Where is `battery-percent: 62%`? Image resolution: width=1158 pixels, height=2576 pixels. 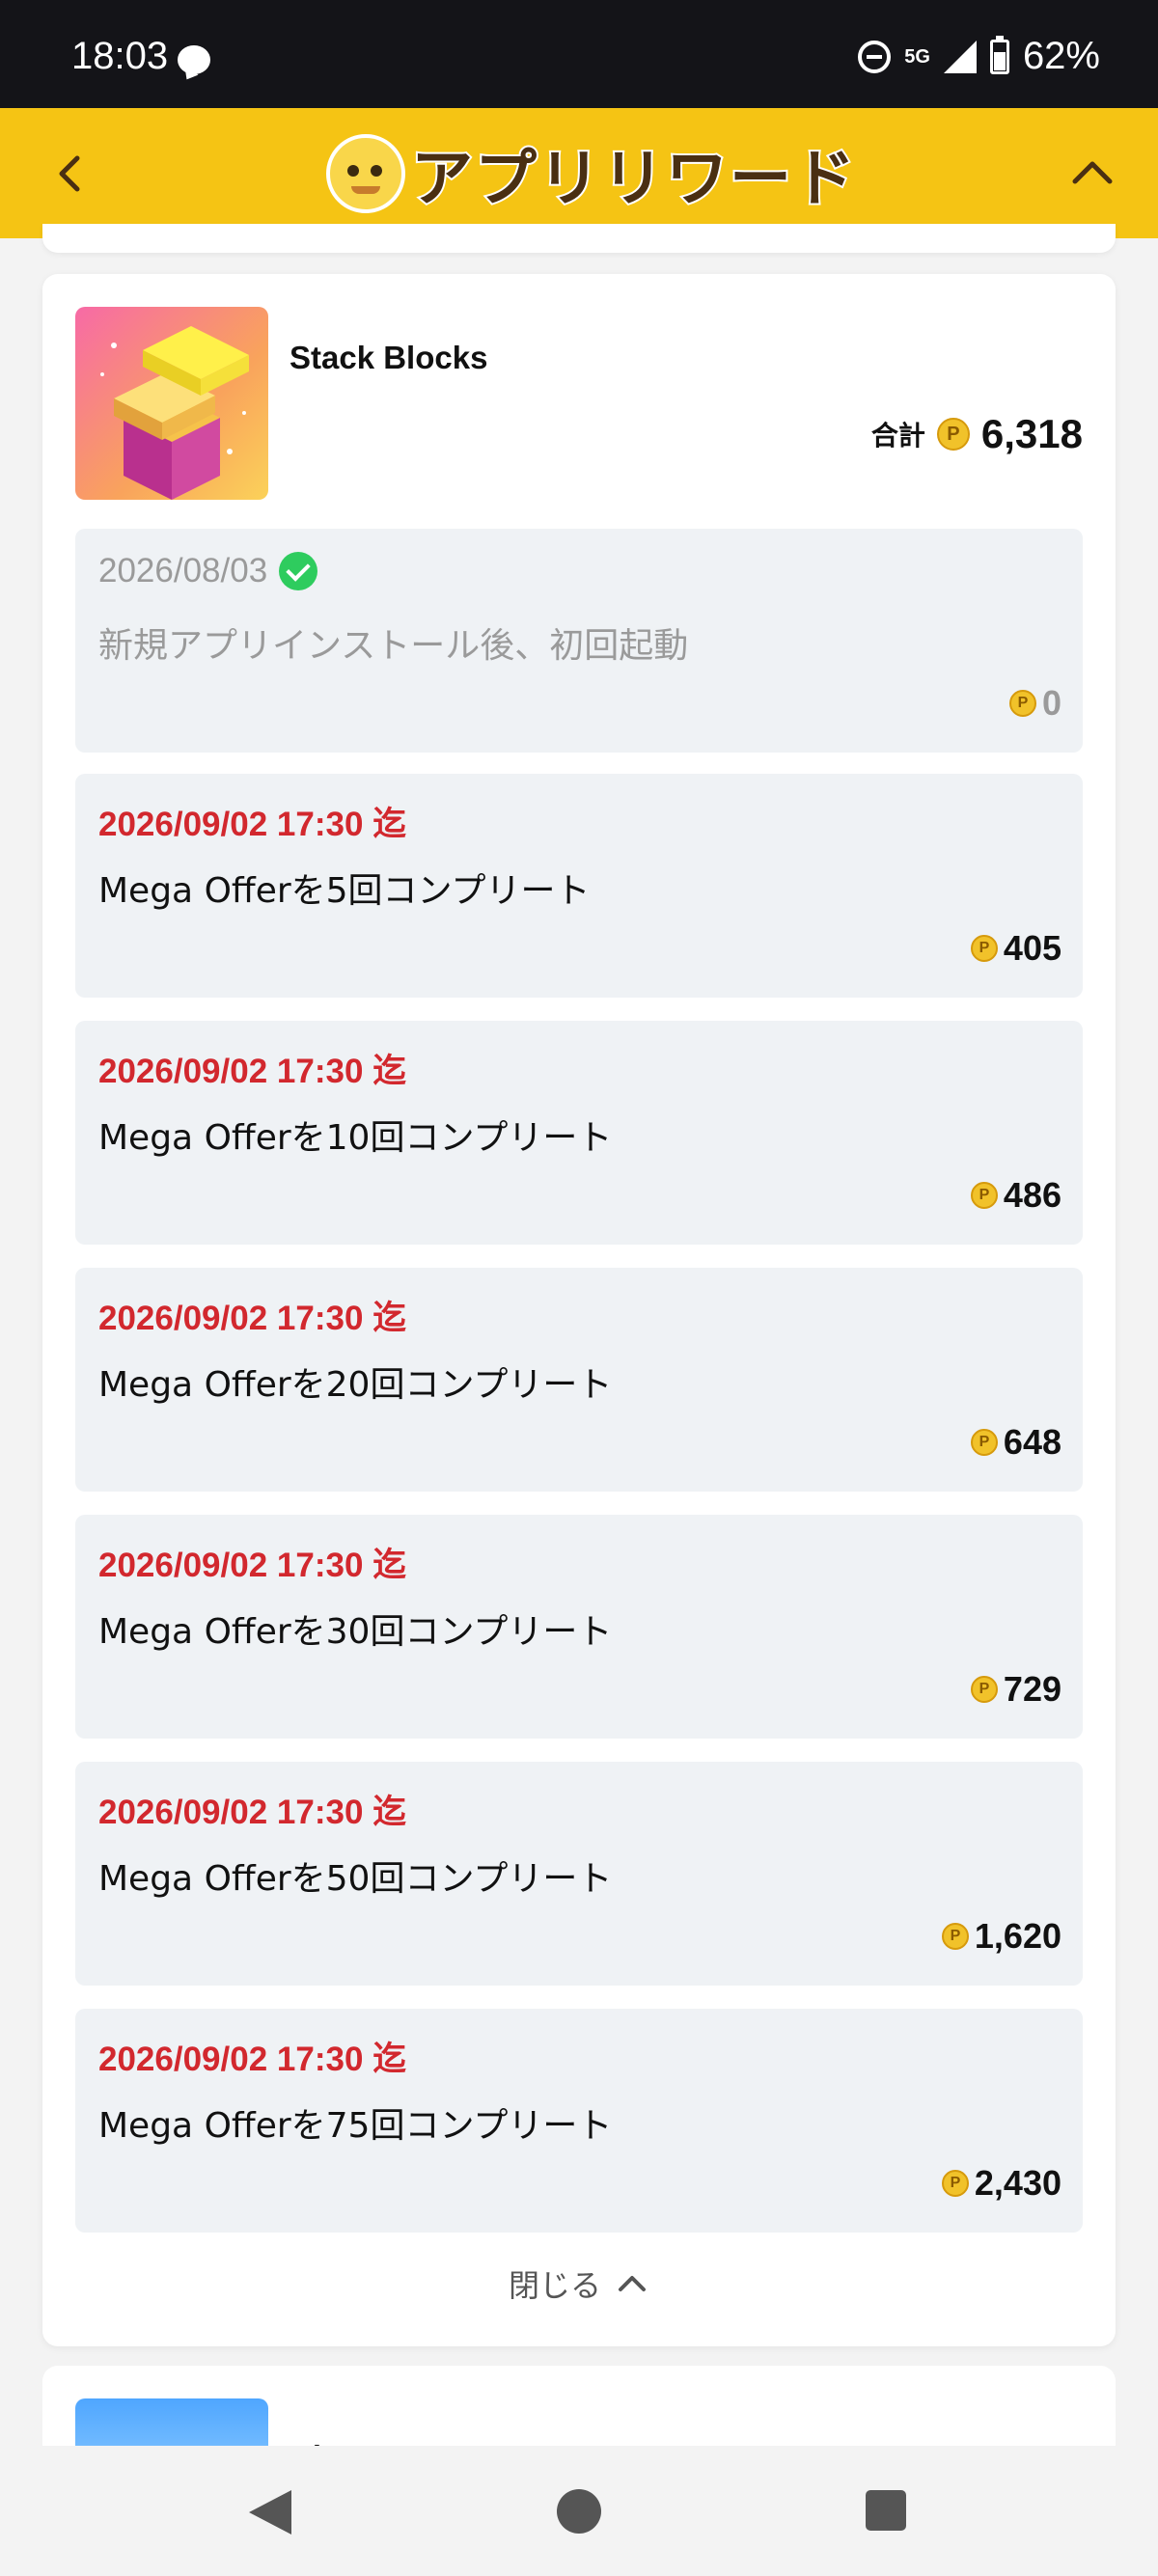 battery-percent: 62% is located at coordinates (1061, 56).